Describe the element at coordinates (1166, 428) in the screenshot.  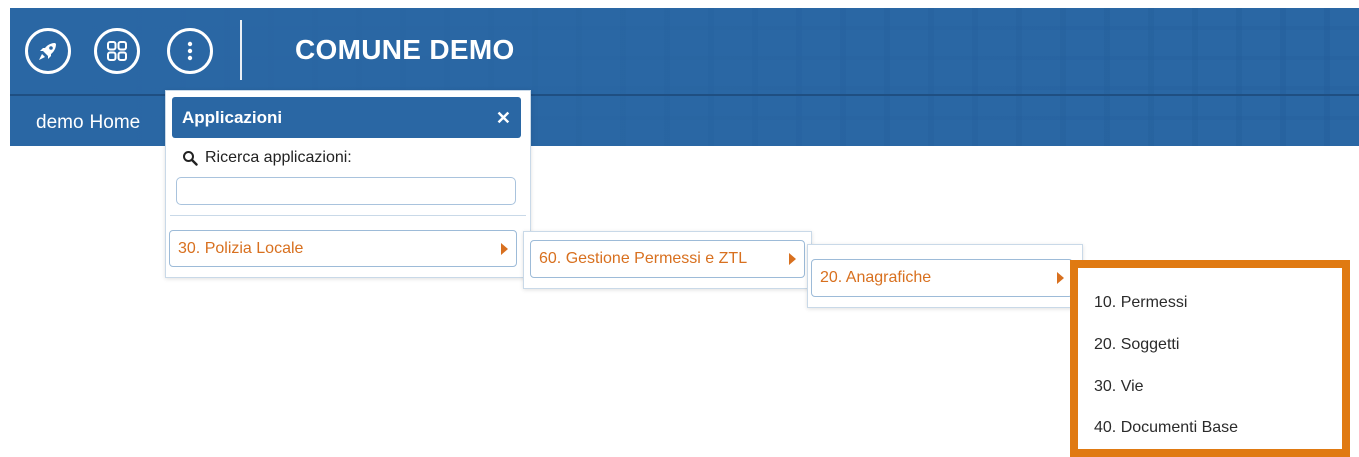
I see `menu-item-documenti-base: 40. Documenti Base` at that location.